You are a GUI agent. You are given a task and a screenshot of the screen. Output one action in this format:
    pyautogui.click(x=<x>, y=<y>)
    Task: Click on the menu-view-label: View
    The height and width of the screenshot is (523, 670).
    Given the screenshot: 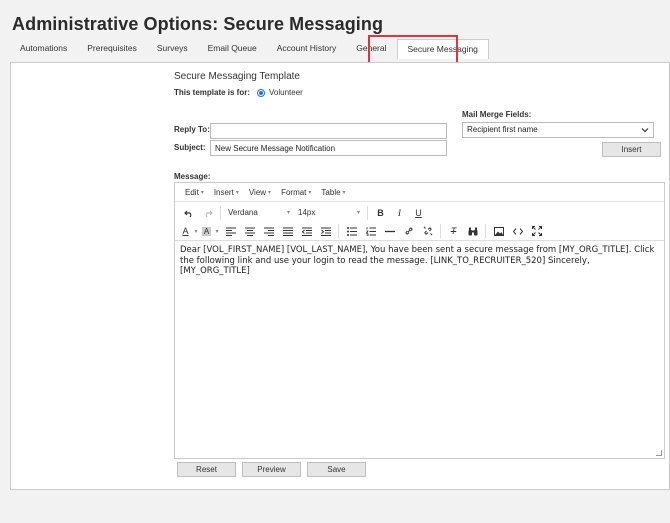 What is the action you would take?
    pyautogui.click(x=257, y=192)
    